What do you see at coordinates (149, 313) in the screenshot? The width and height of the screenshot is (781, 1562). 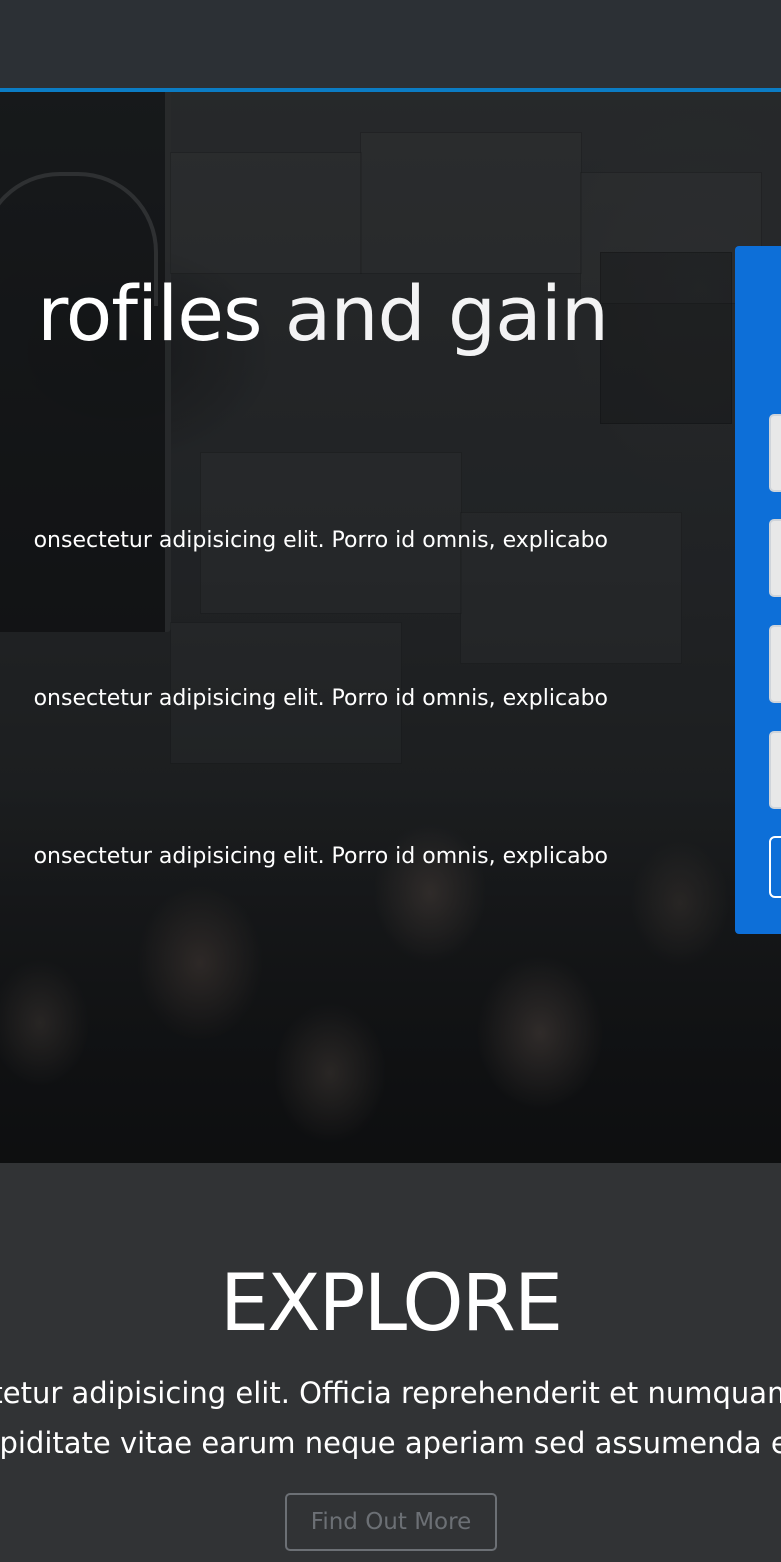 I see `headline-strong: rofiles` at bounding box center [149, 313].